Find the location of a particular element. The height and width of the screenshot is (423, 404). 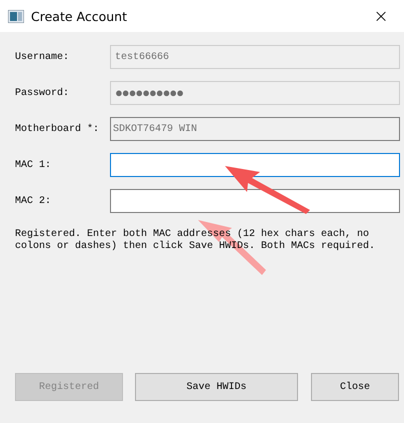

field-label: Password: is located at coordinates (42, 93).